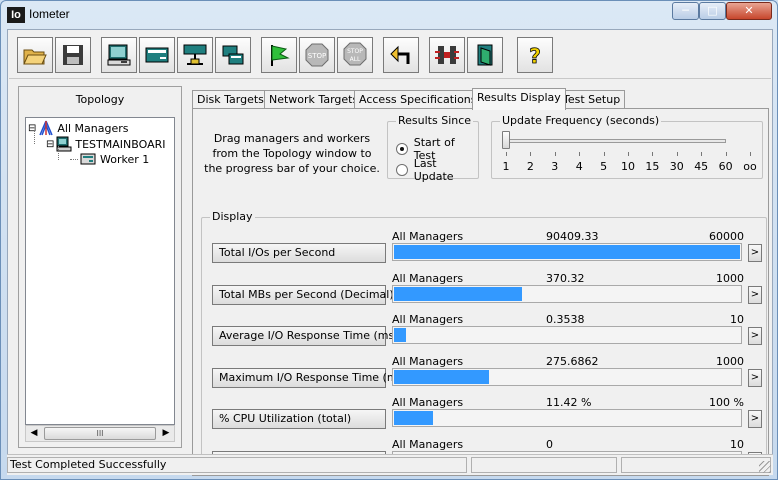 The width and height of the screenshot is (778, 480). I want to click on results-since-group: Results Since Start of Test Last Update, so click(433, 148).